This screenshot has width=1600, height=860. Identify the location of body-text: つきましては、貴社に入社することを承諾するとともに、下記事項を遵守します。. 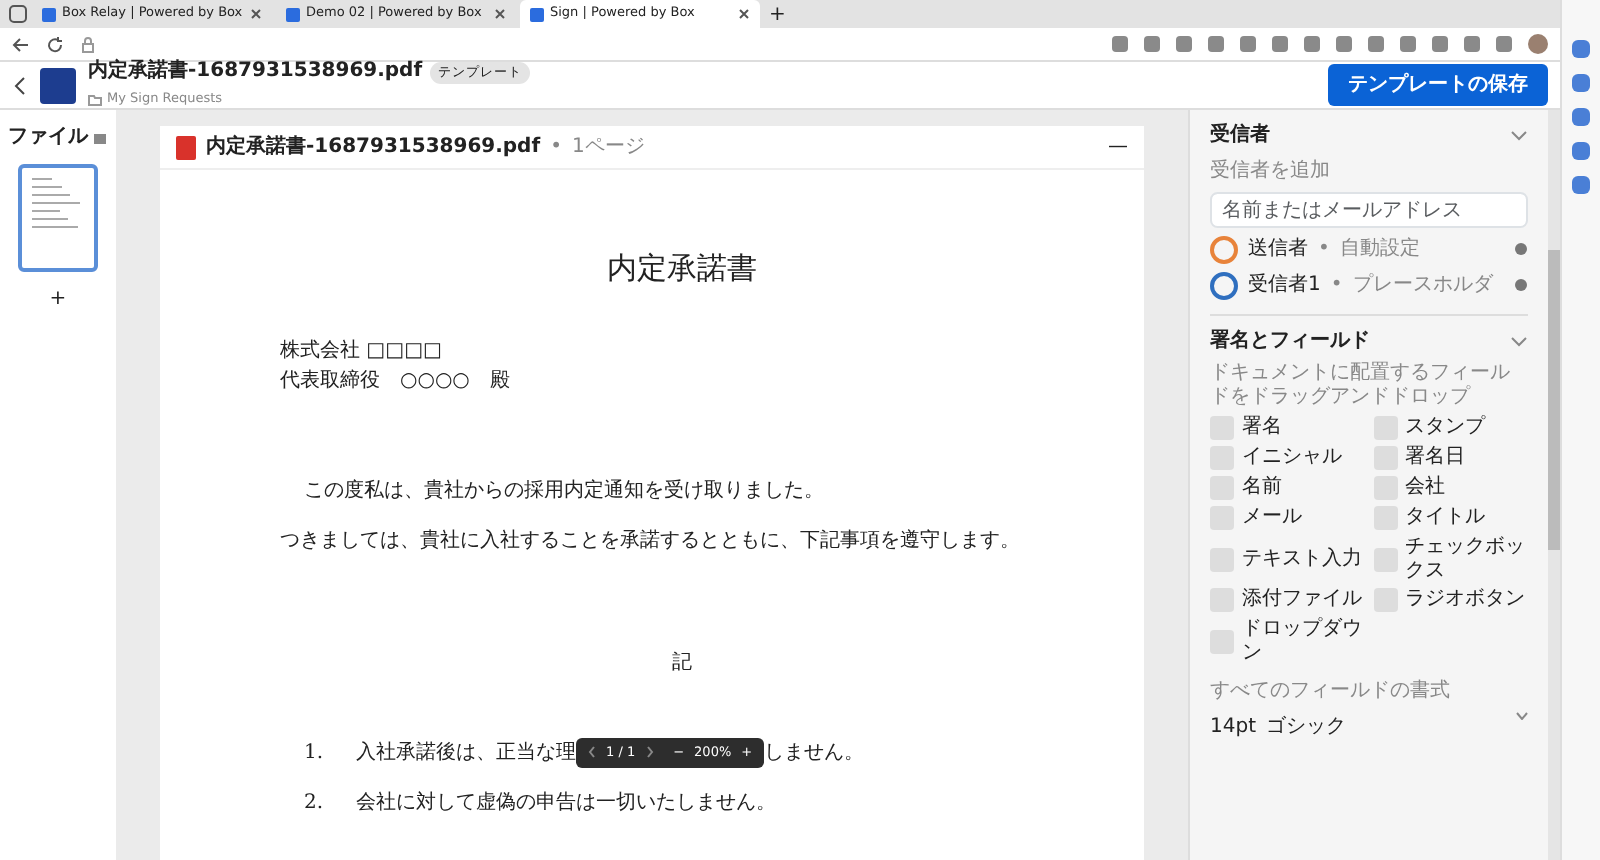
(651, 541).